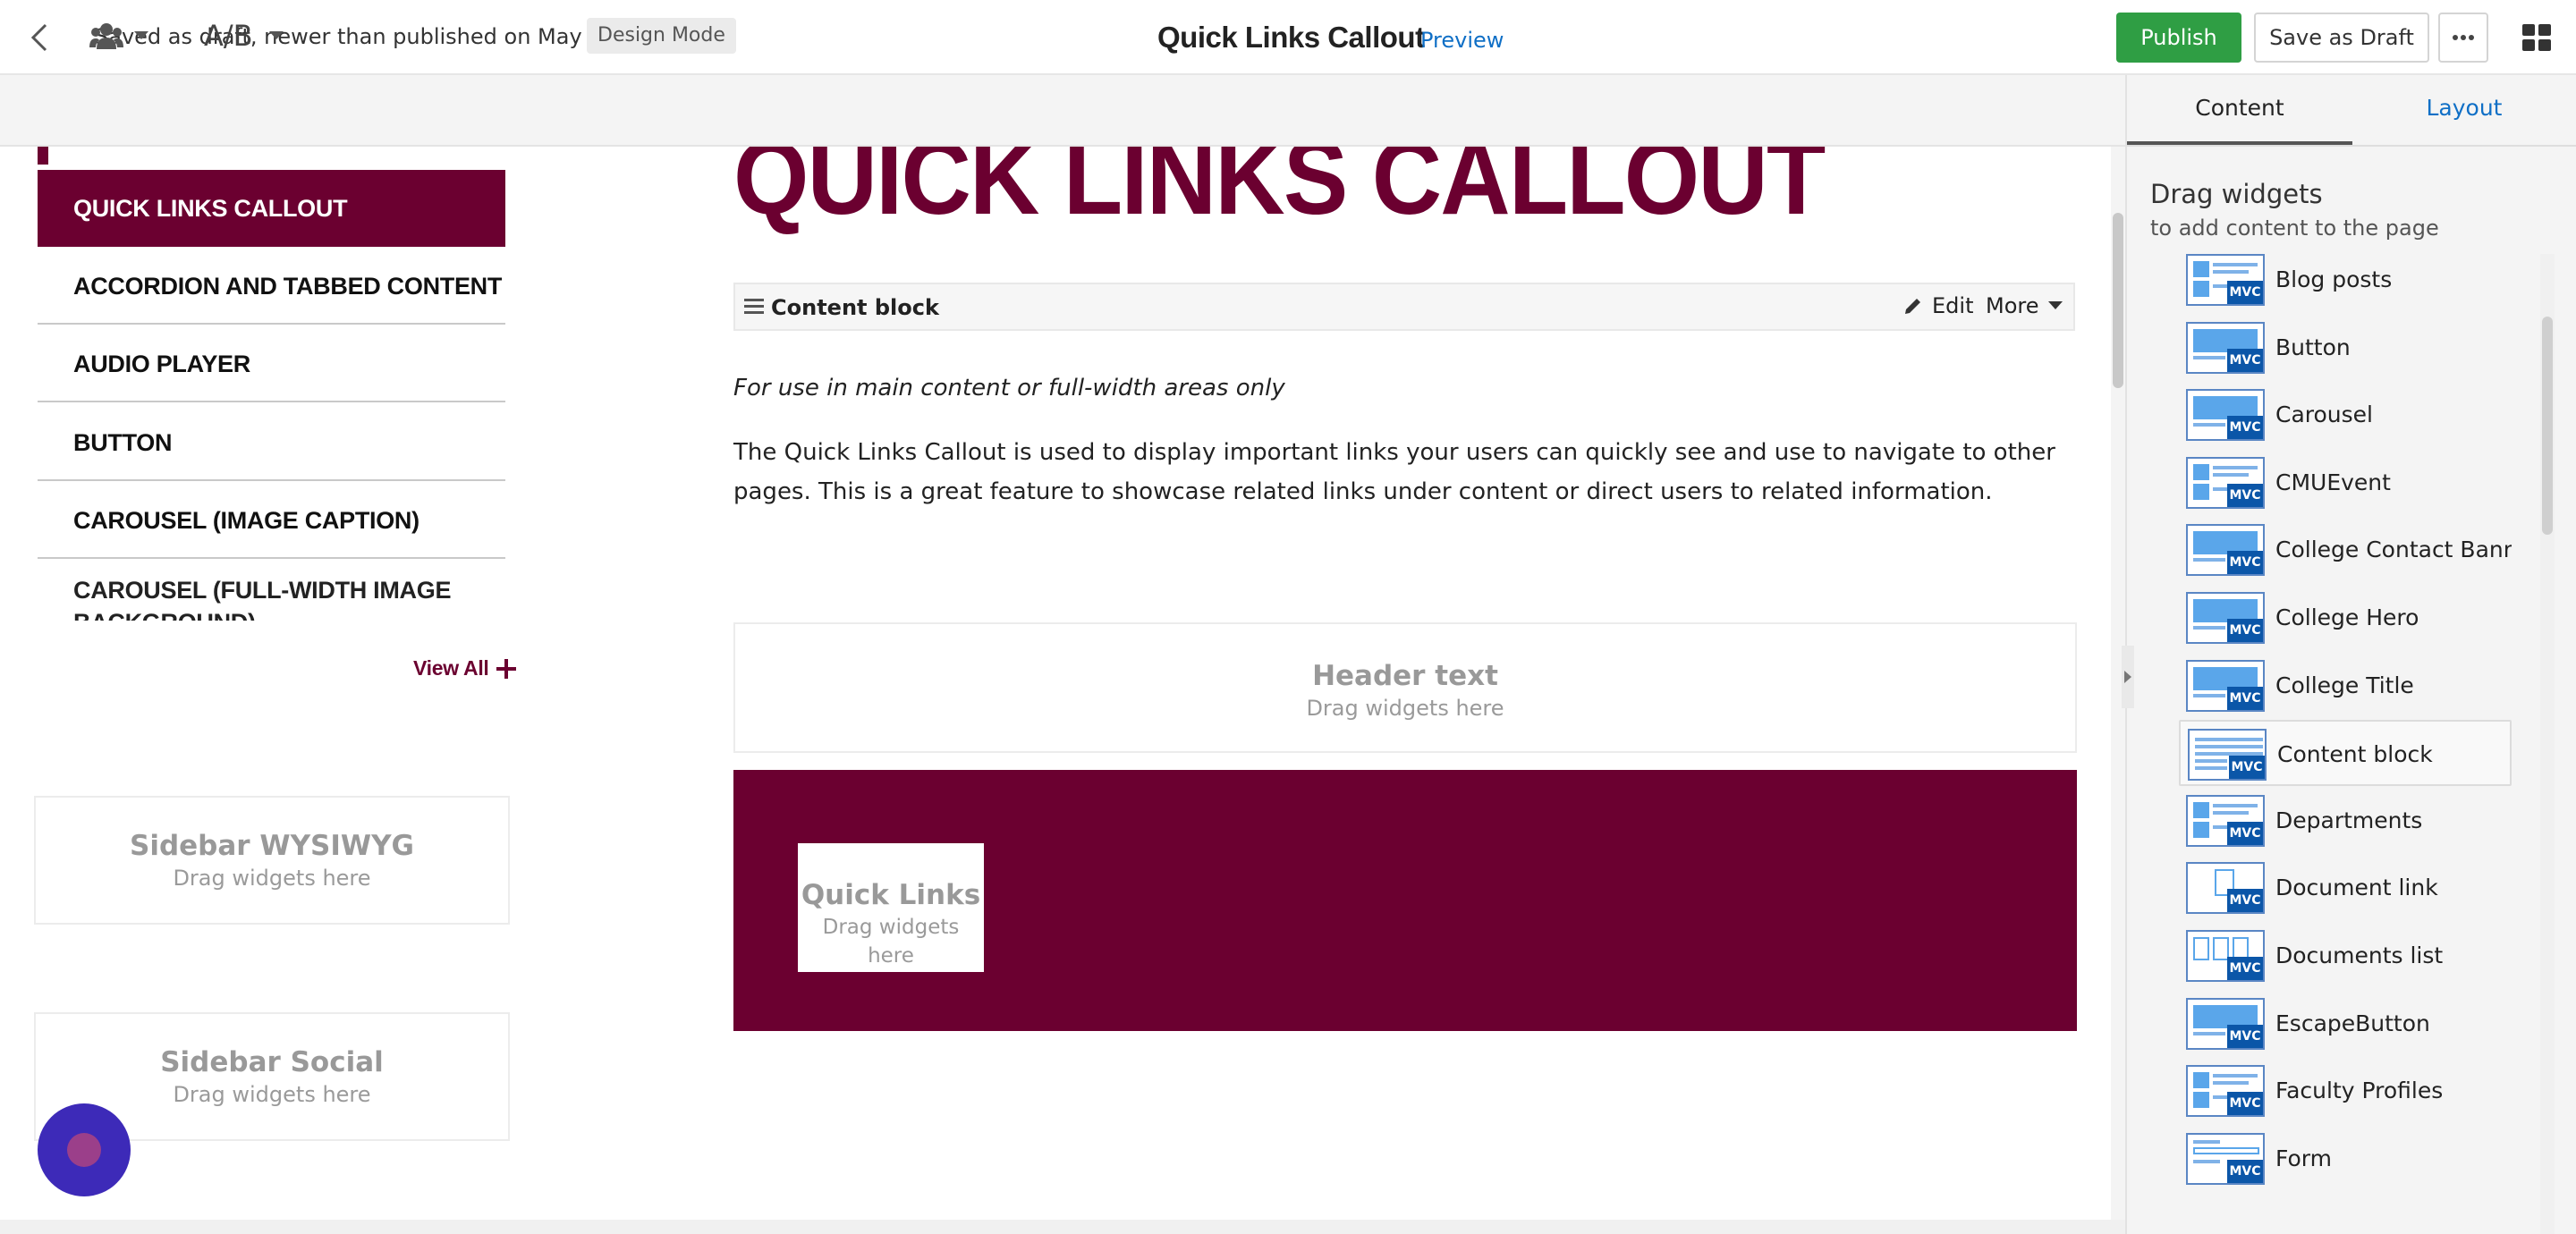 Image resolution: width=2576 pixels, height=1234 pixels. I want to click on more-dropdown: More, so click(2024, 305).